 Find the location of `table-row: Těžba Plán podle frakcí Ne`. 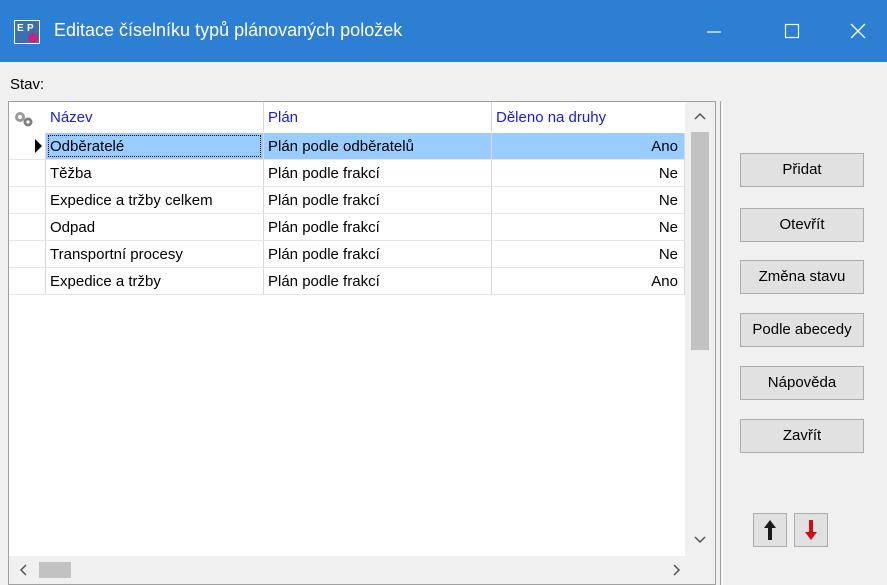

table-row: Těžba Plán podle frakcí Ne is located at coordinates (347, 173).